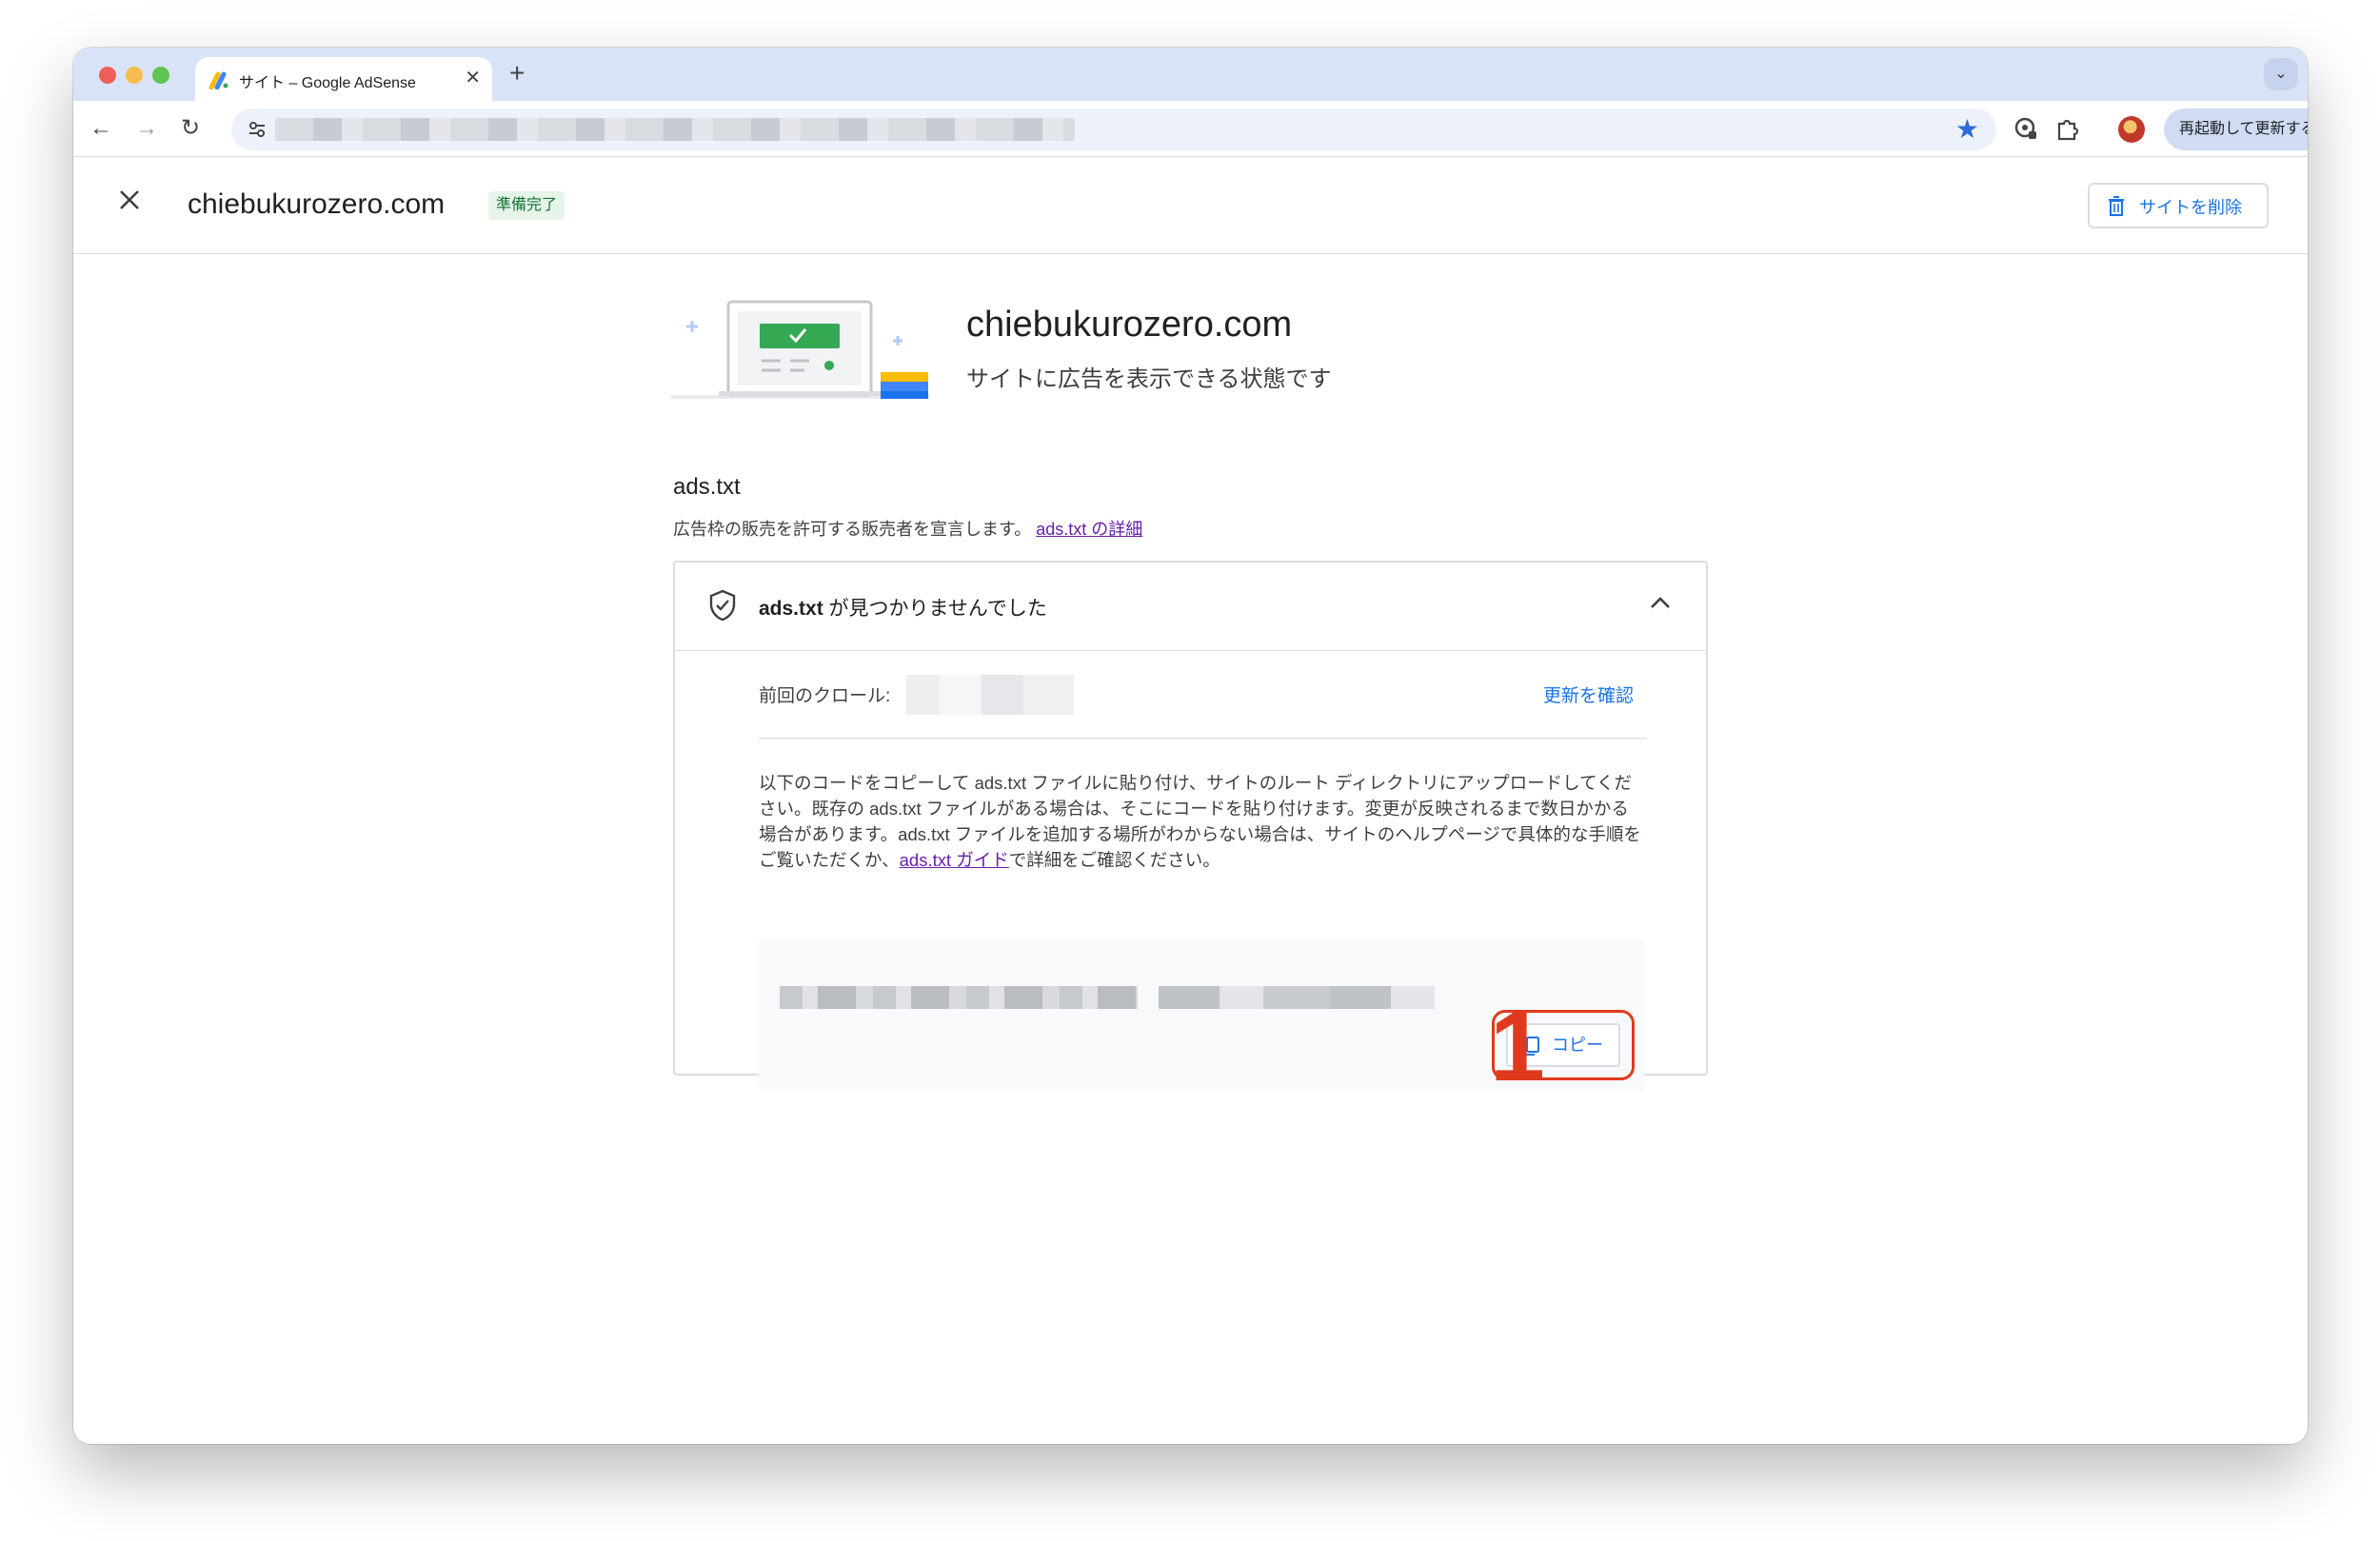 This screenshot has width=2380, height=1541. I want to click on ads-txt-card-header: ads.txt が見つかりませんでした, so click(1190, 607).